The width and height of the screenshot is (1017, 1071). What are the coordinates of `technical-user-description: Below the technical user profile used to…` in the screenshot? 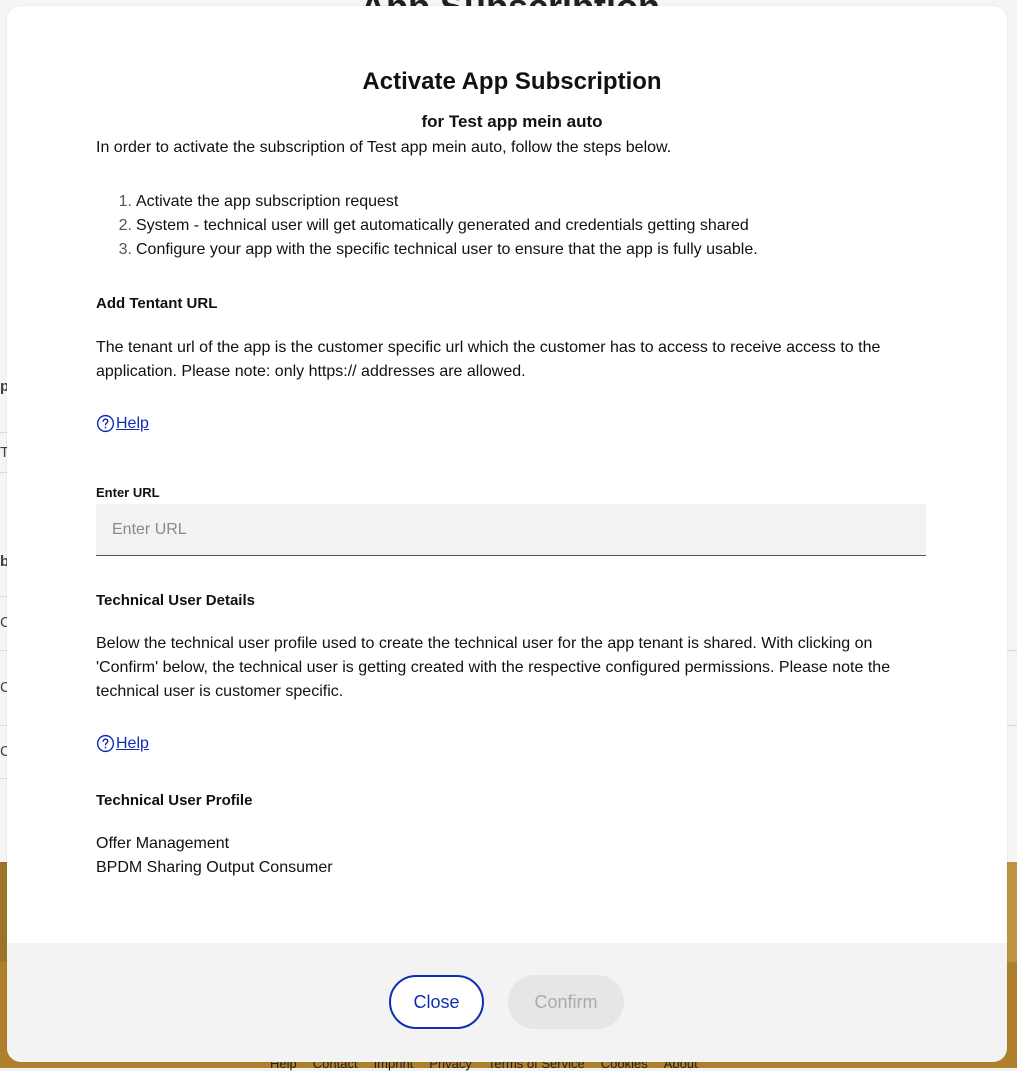 It's located at (493, 667).